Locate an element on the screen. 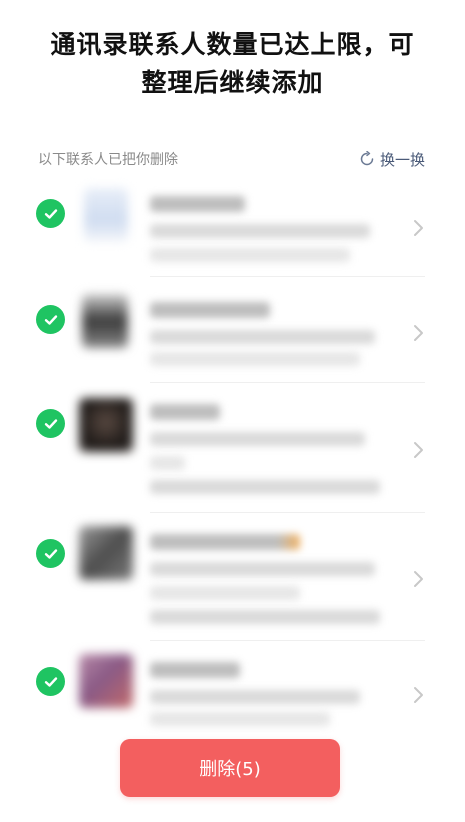  section-header: 以下联系人已把你删除 换一换 is located at coordinates (231, 159).